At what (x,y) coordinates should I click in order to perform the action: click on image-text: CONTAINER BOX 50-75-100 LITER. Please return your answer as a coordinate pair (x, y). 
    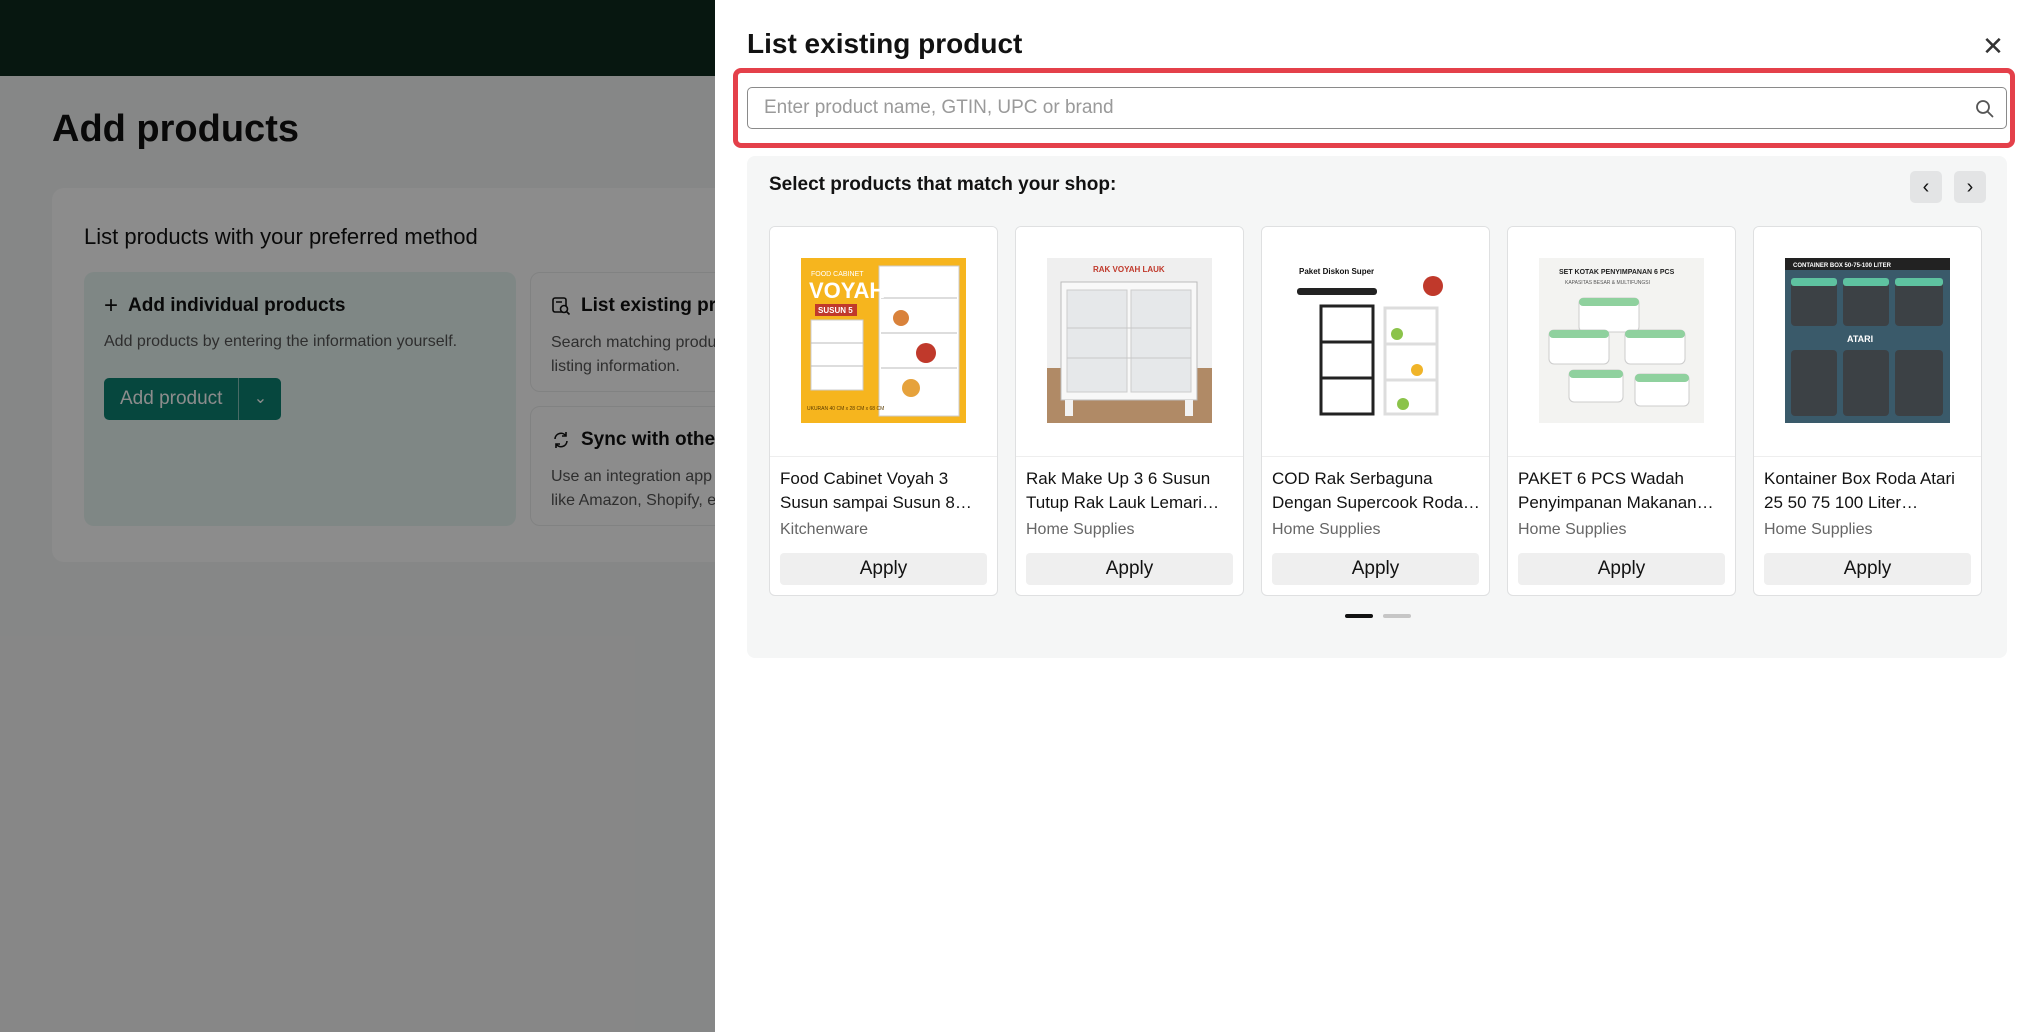
    Looking at the image, I should click on (1842, 266).